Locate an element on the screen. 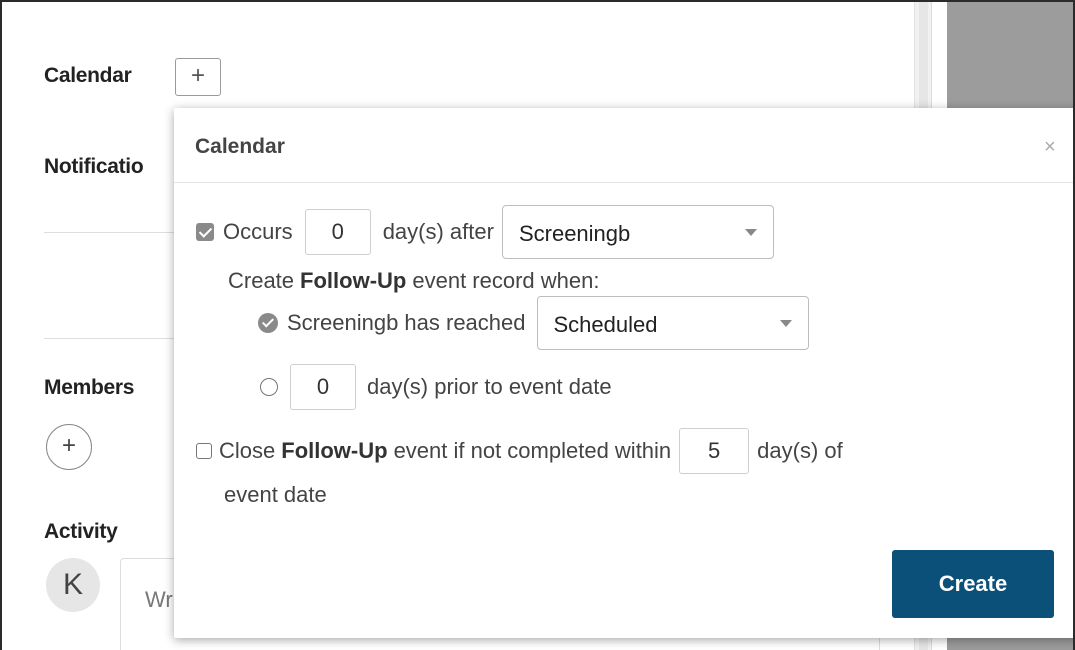 Image resolution: width=1075 pixels, height=650 pixels. close-followup-prefix: Close is located at coordinates (247, 450).